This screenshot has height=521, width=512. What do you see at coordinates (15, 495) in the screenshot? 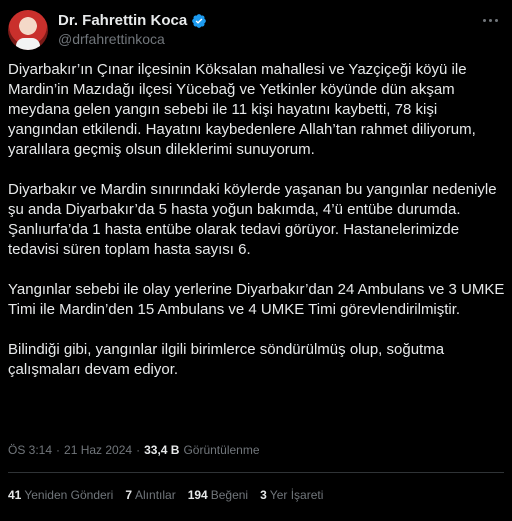
I see `retweets-count: 41` at bounding box center [15, 495].